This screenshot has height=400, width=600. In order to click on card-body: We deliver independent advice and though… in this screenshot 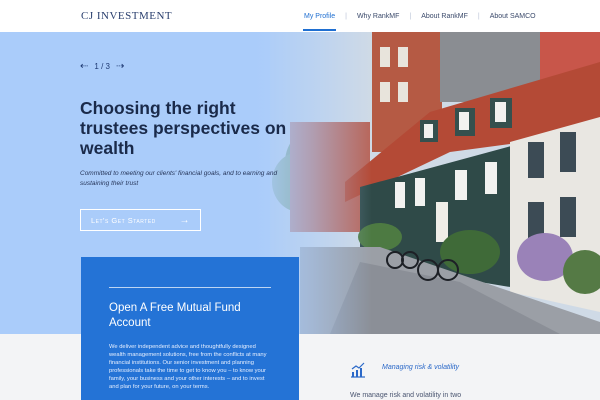, I will do `click(188, 367)`.